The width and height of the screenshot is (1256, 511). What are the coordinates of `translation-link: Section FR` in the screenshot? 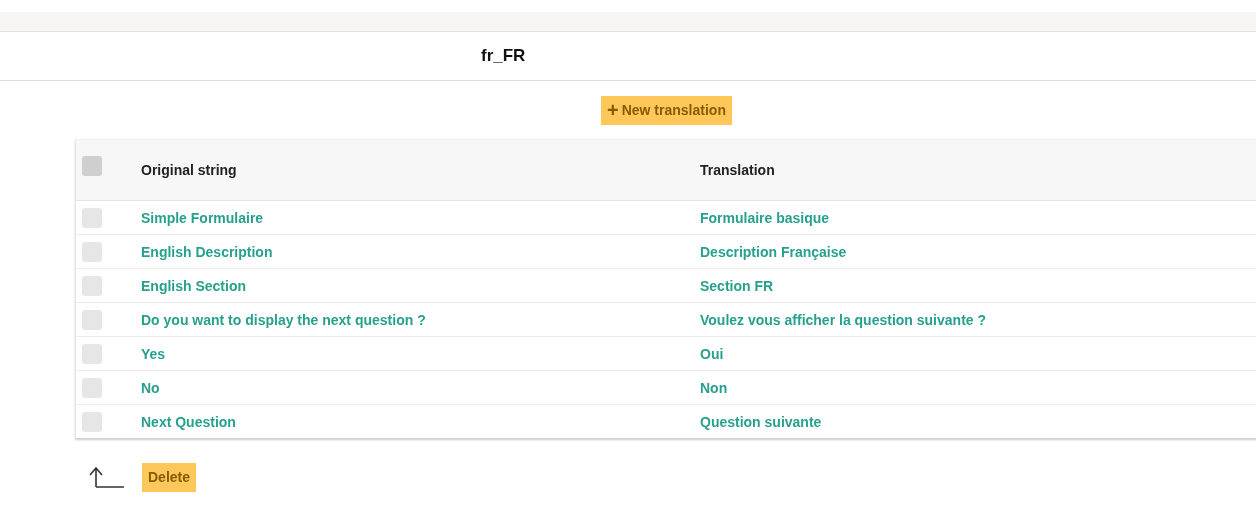 It's located at (737, 285).